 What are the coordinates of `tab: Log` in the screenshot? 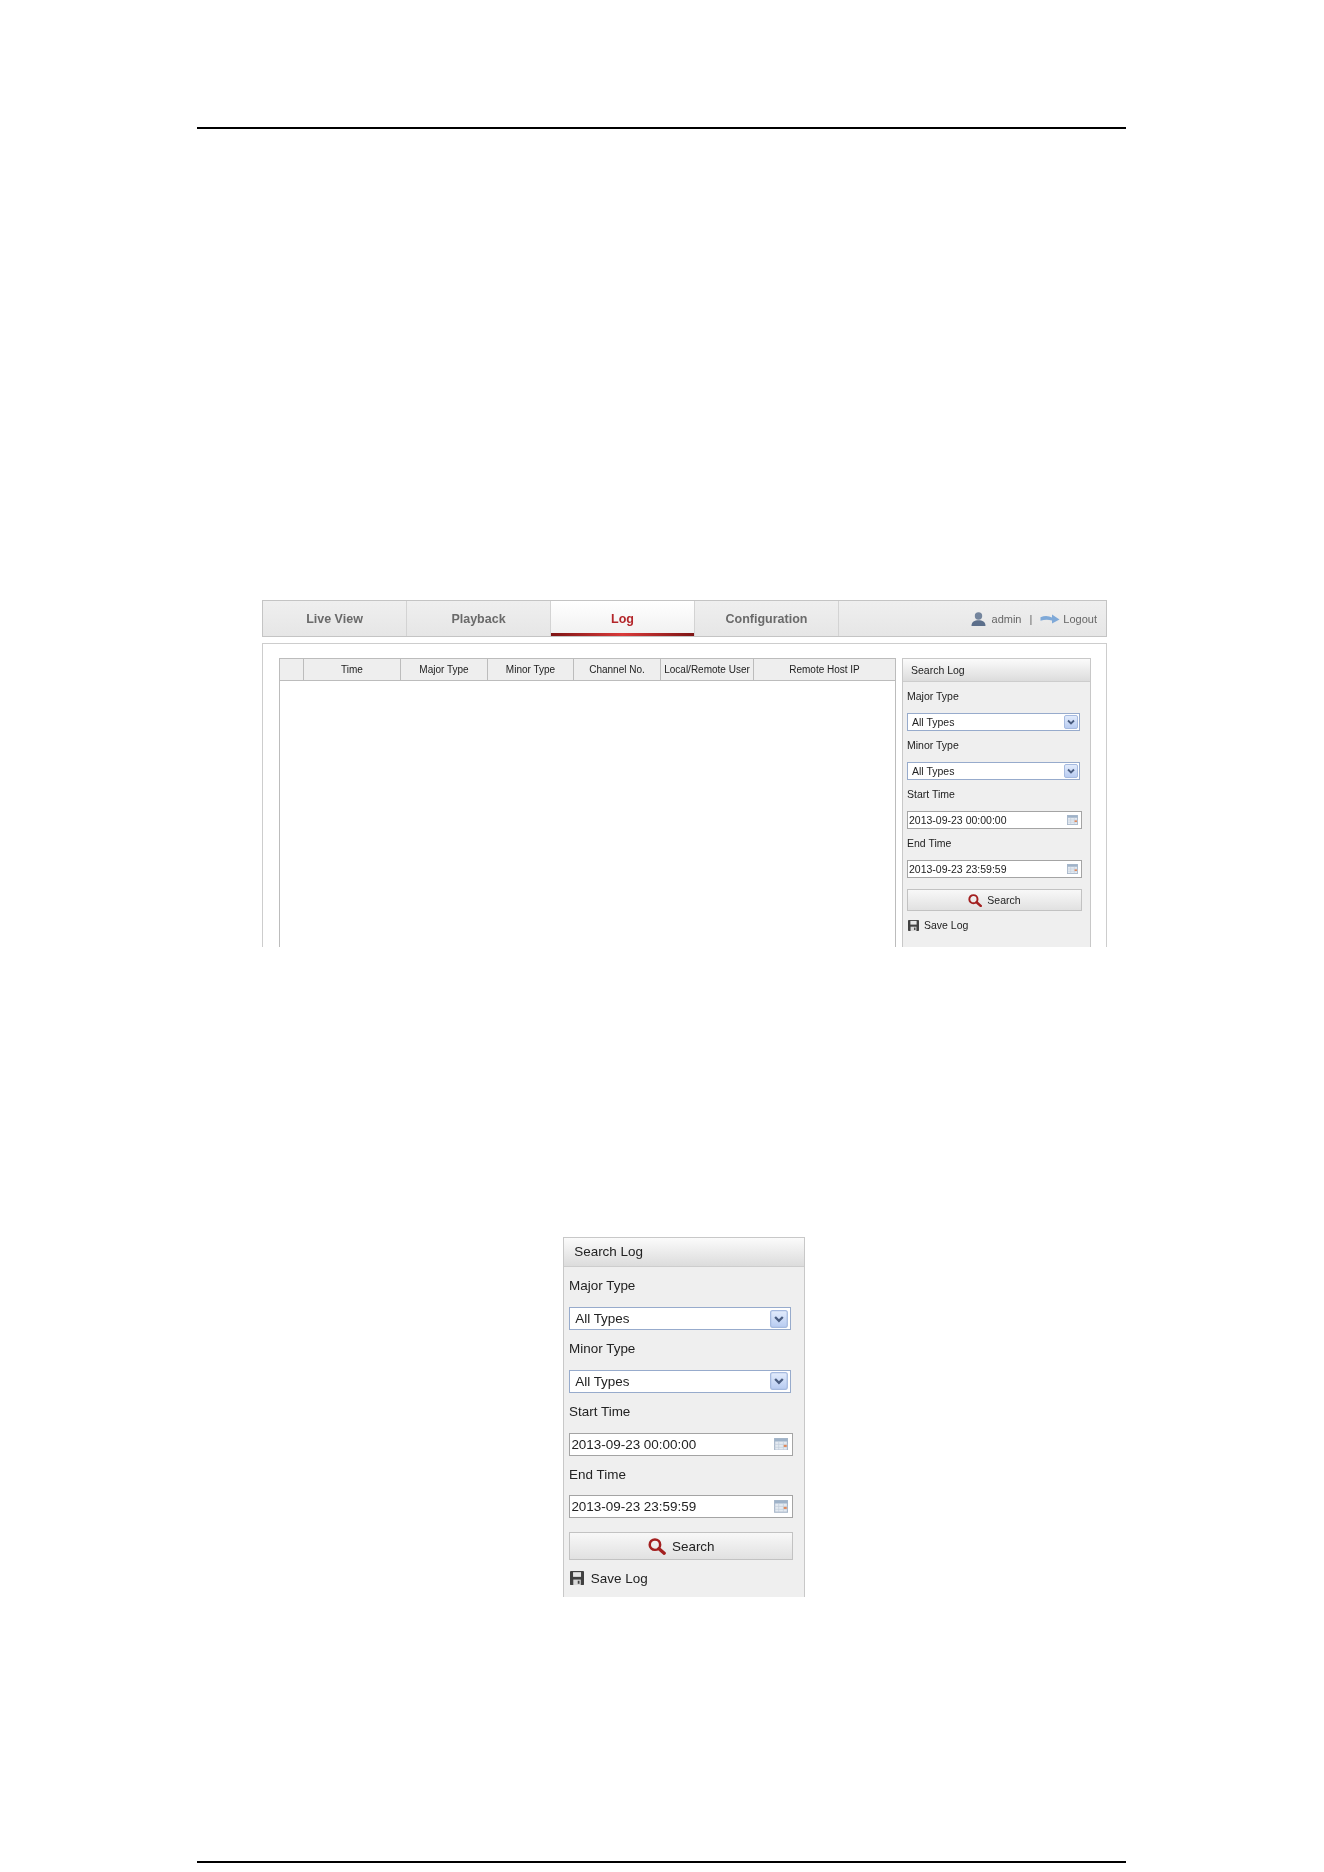 It's located at (623, 618).